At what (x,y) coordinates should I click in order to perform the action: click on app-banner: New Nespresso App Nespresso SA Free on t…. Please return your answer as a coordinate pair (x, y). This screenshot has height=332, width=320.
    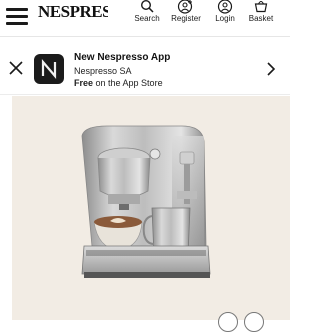
    Looking at the image, I should click on (145, 68).